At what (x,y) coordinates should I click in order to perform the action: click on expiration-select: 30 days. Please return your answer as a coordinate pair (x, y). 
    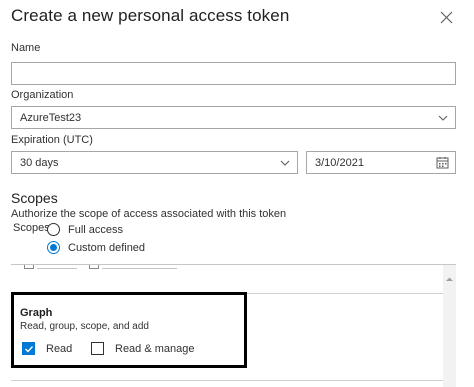
    Looking at the image, I should click on (154, 162).